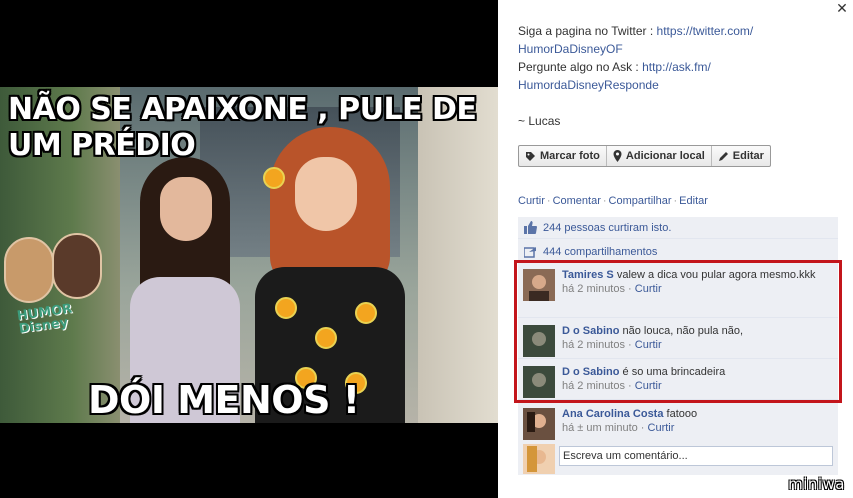 The height and width of the screenshot is (498, 853). I want to click on logo-text: HUMOR Disney, so click(45, 319).